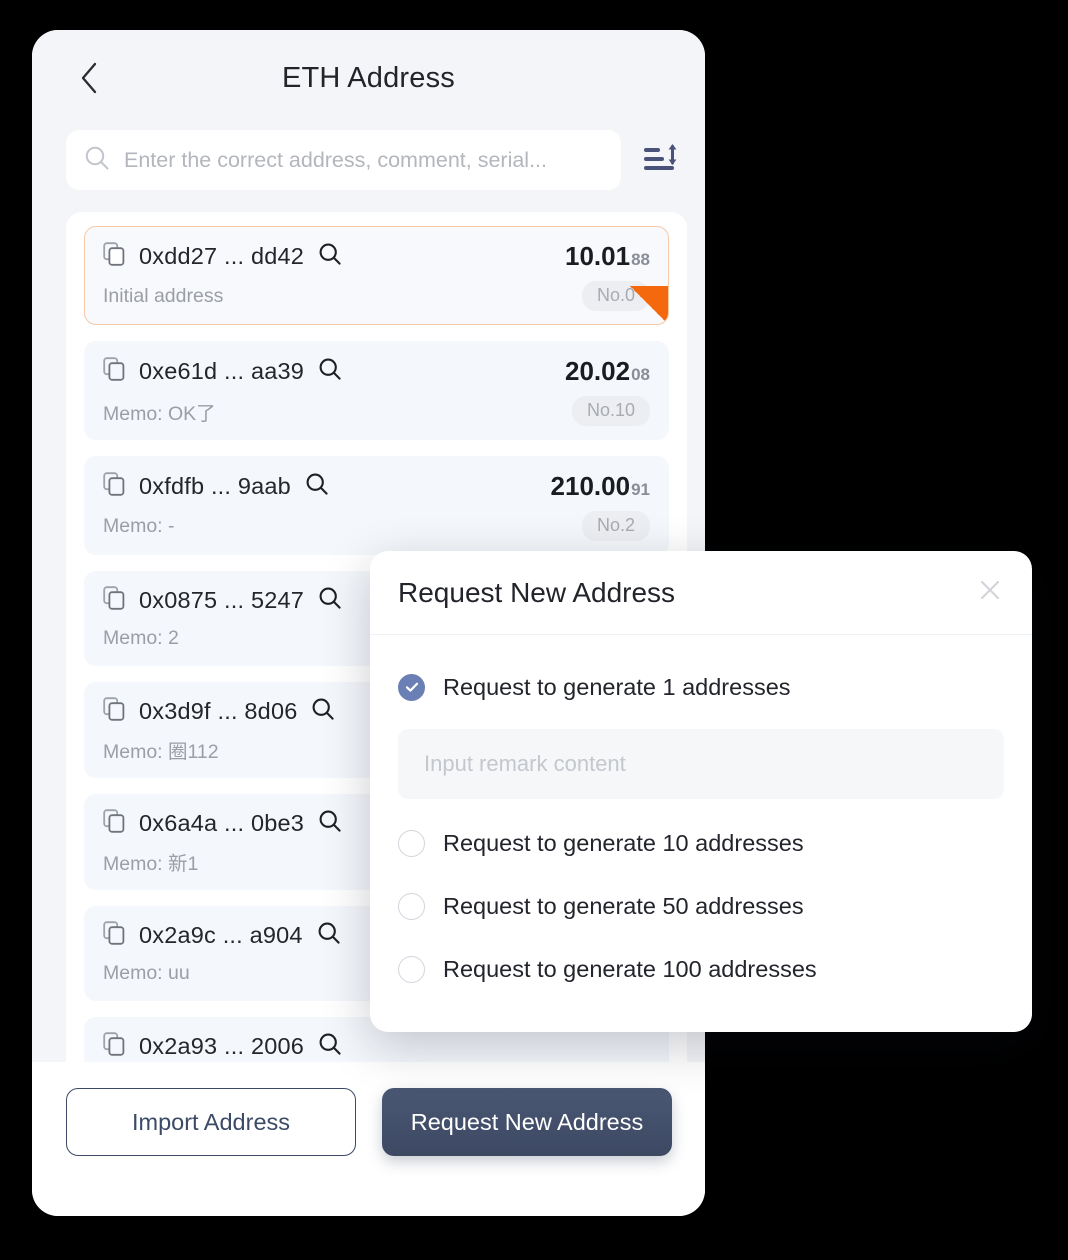  I want to click on option-label: Request to generate 10 addresses, so click(623, 842).